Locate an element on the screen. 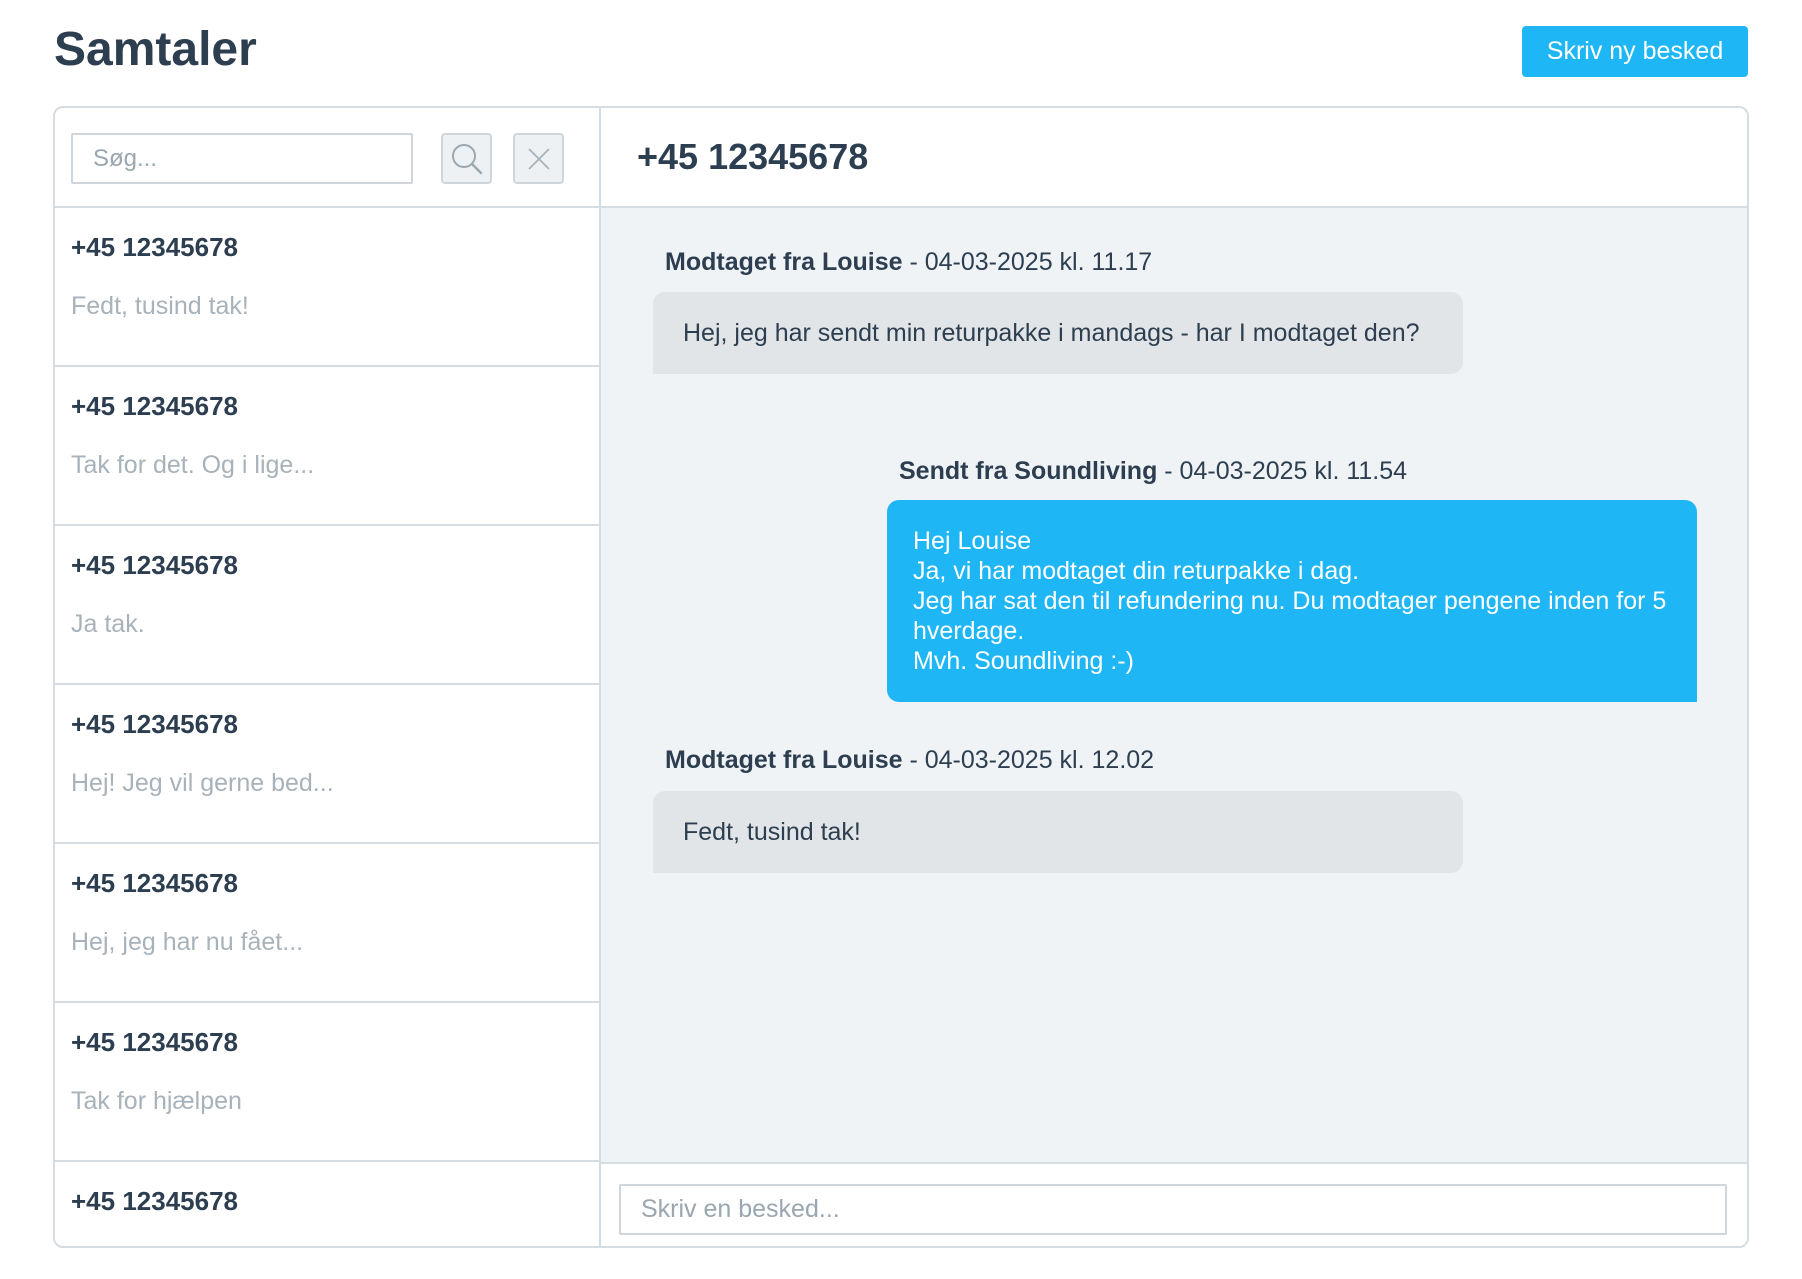  conversation-preview: Fedt, tusind tak! is located at coordinates (160, 306).